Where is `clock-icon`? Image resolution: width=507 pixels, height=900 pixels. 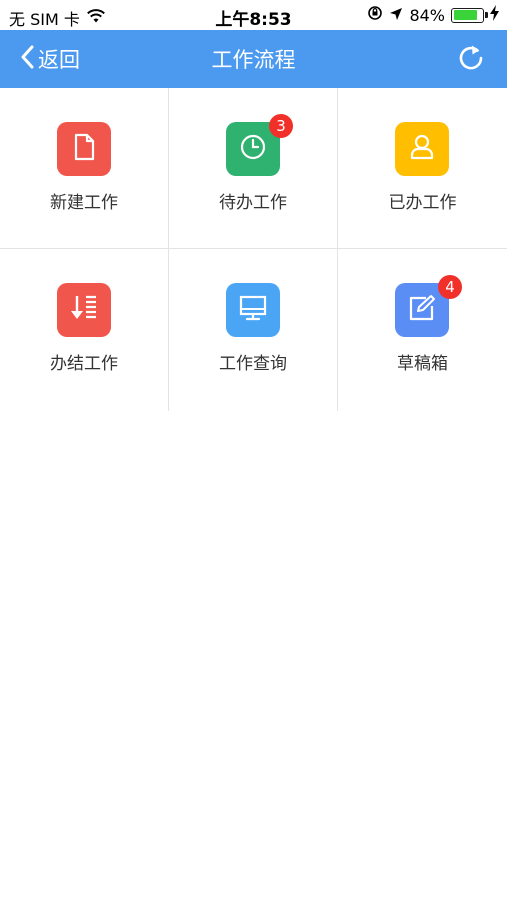 clock-icon is located at coordinates (253, 149).